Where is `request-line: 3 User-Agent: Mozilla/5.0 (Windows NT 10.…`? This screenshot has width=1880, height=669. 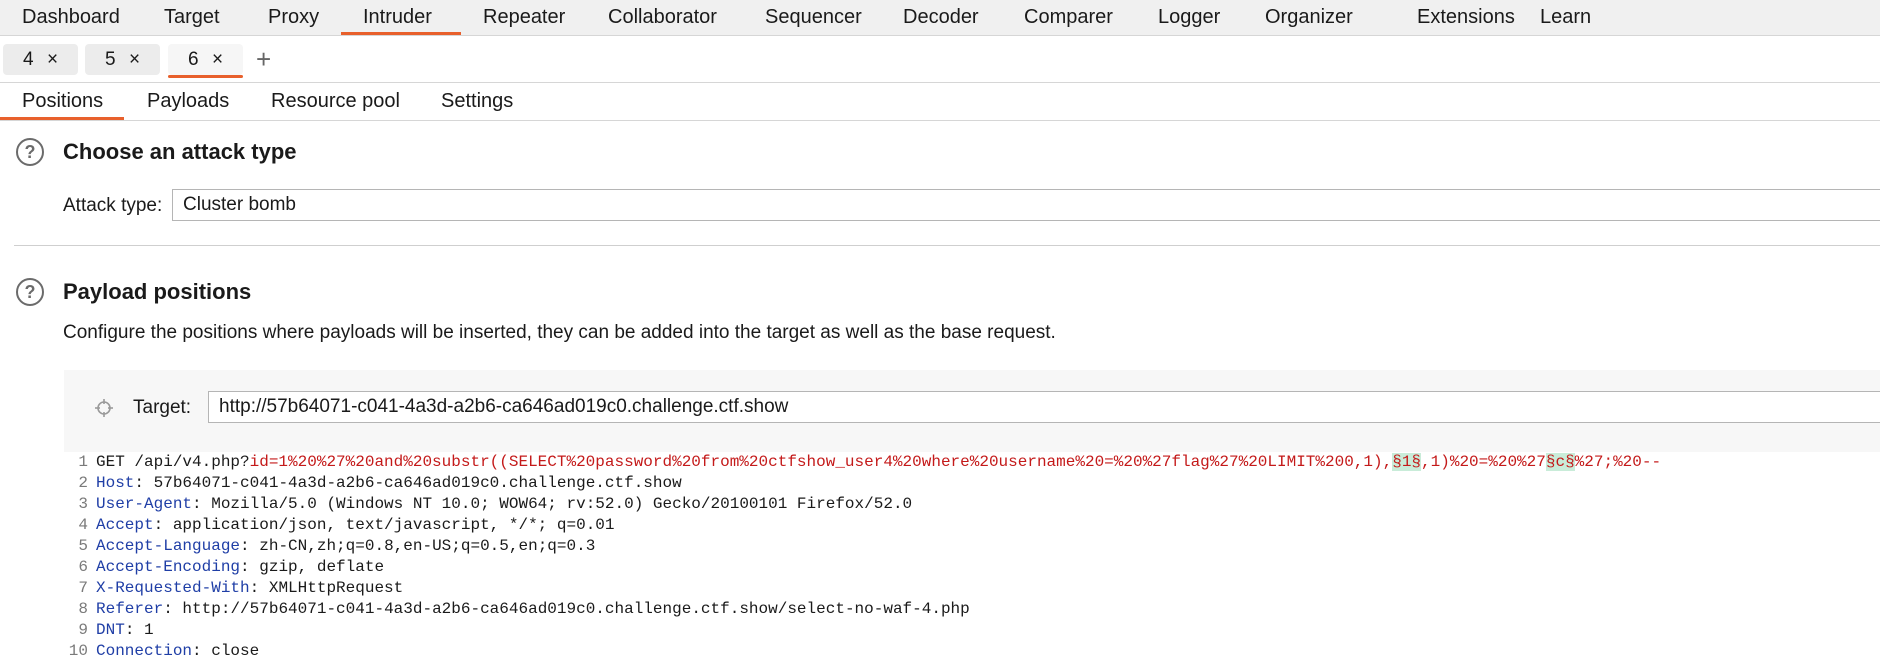
request-line: 3 User-Agent: Mozilla/5.0 (Windows NT 10.… is located at coordinates (488, 504).